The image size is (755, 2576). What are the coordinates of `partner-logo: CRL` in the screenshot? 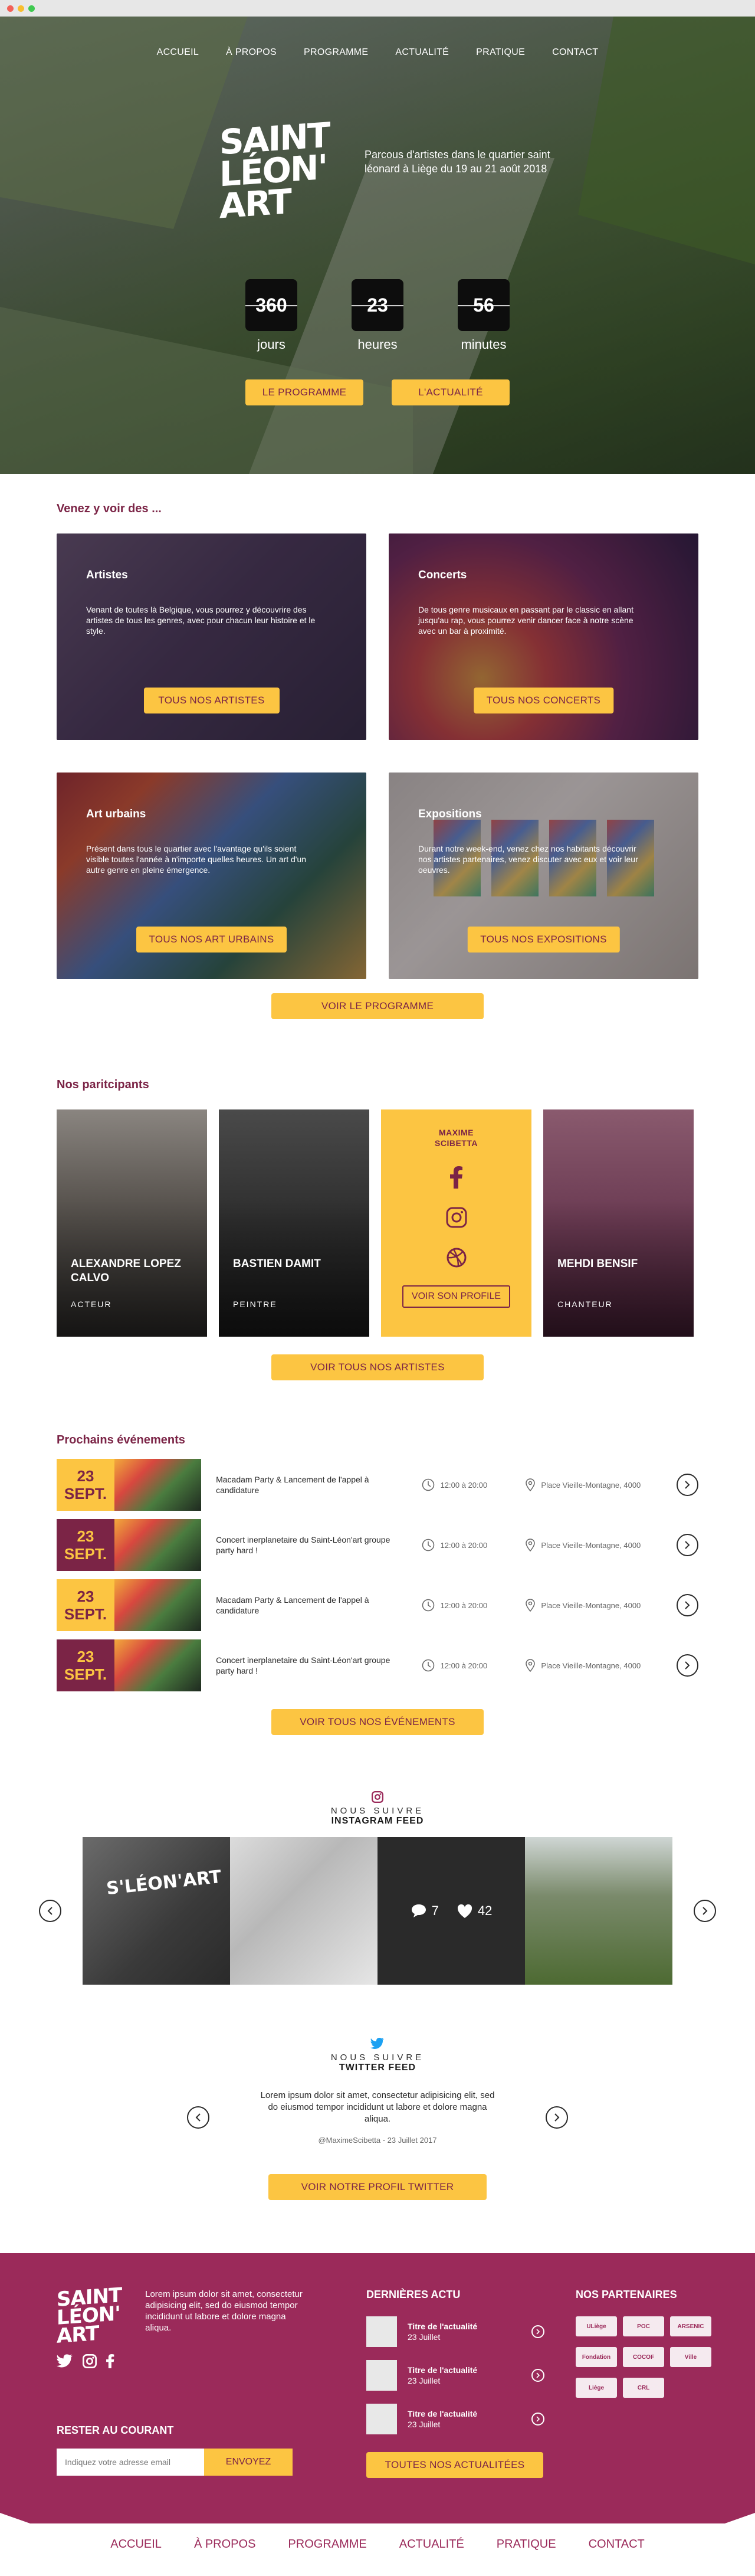 It's located at (643, 2388).